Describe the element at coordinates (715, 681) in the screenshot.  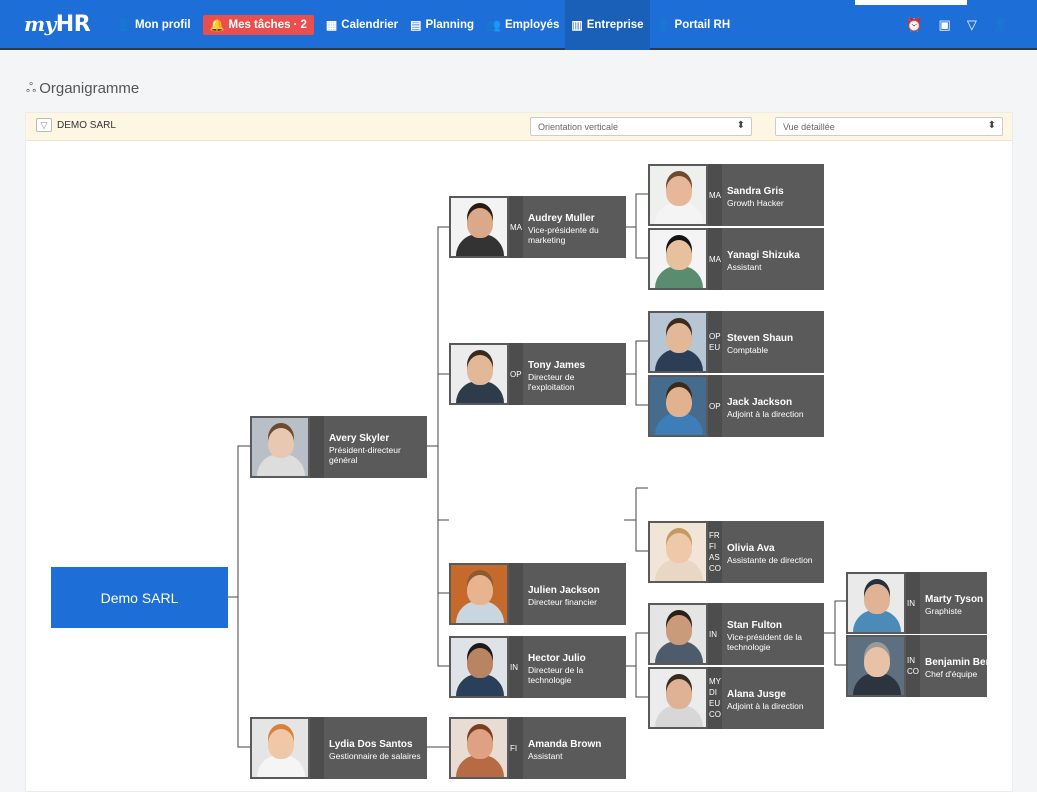
I see `department-code: MY` at that location.